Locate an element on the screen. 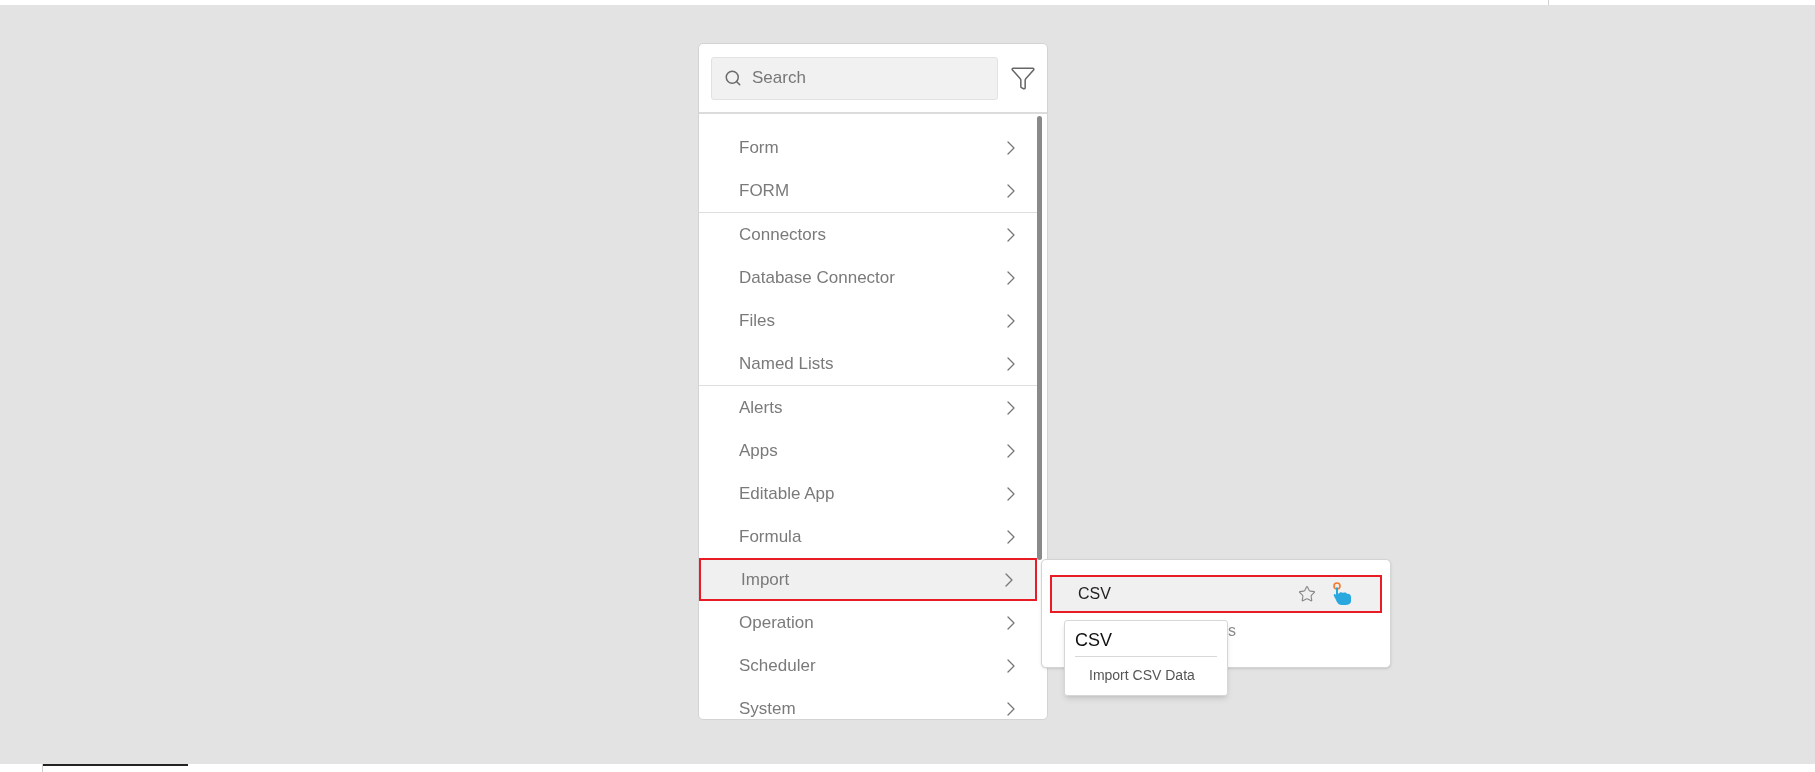 This screenshot has height=772, width=1815. menu-item: Connectors is located at coordinates (868, 234).